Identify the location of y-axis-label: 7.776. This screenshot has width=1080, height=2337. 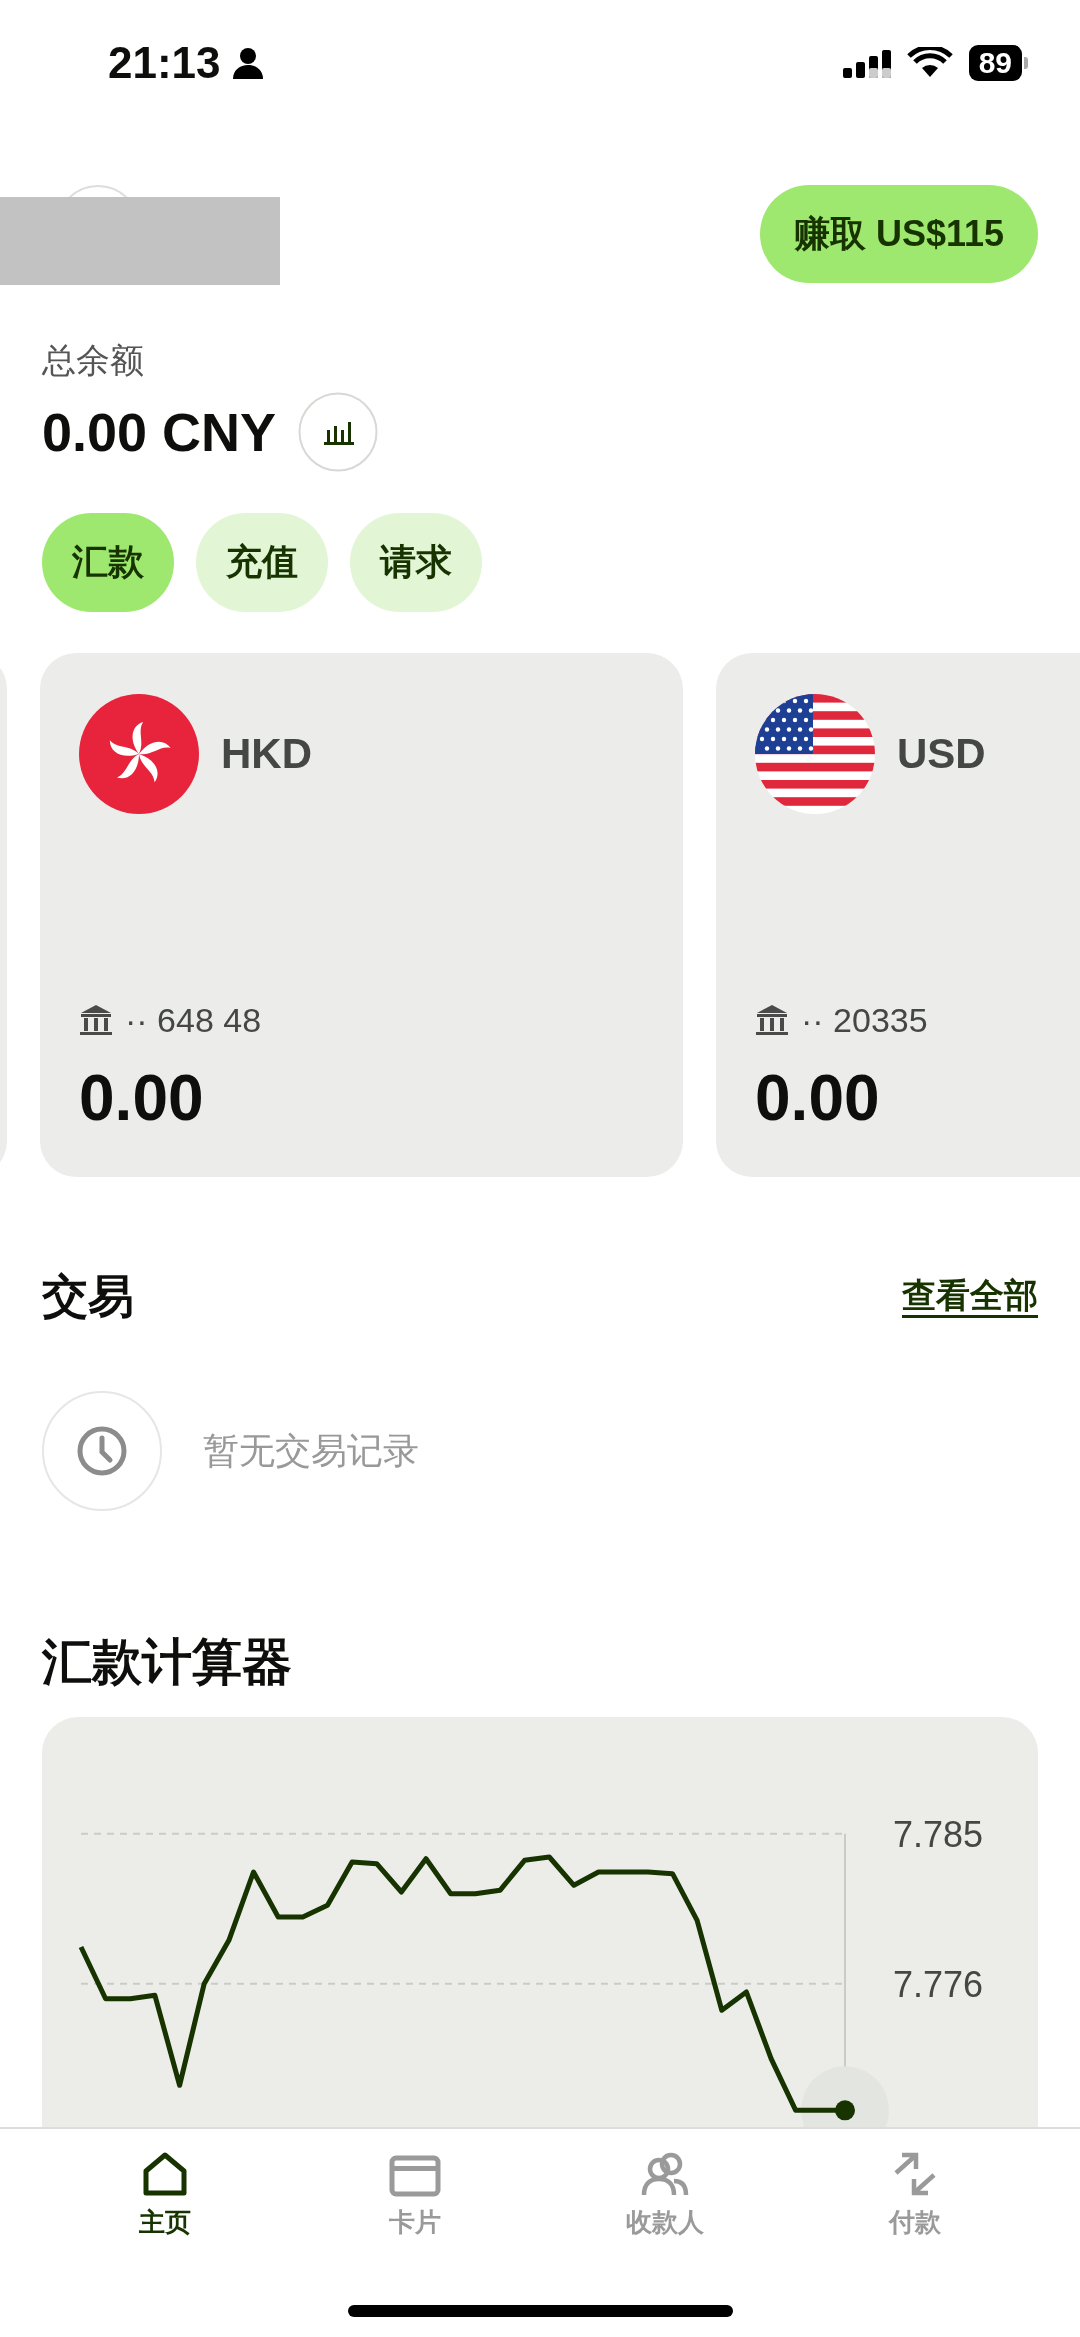
(937, 1984).